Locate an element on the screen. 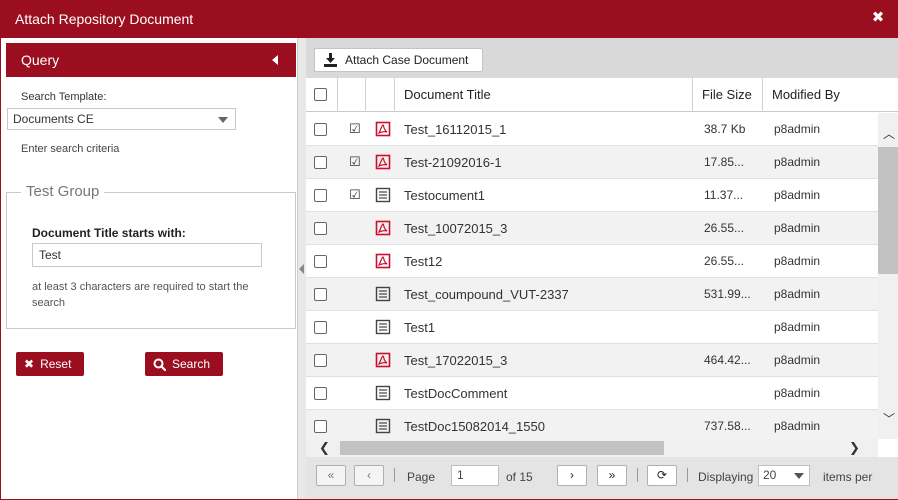  table-row: Test1 p8admin is located at coordinates (592, 327).